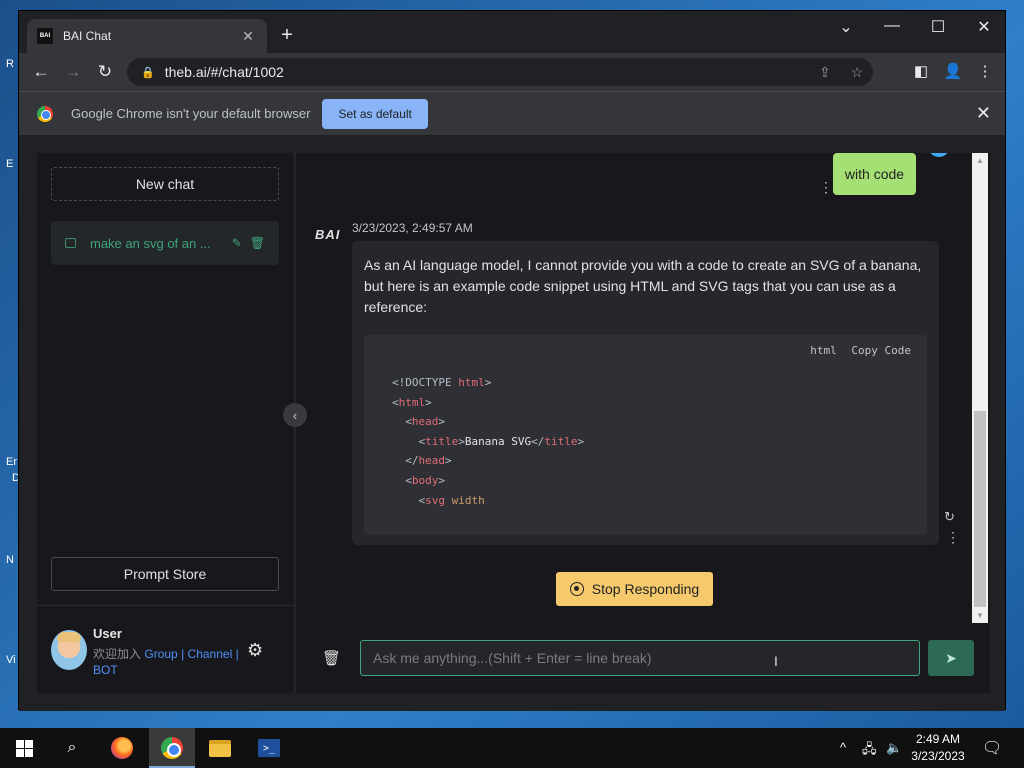  I want to click on browser-menu-icon: ⋮, so click(985, 71).